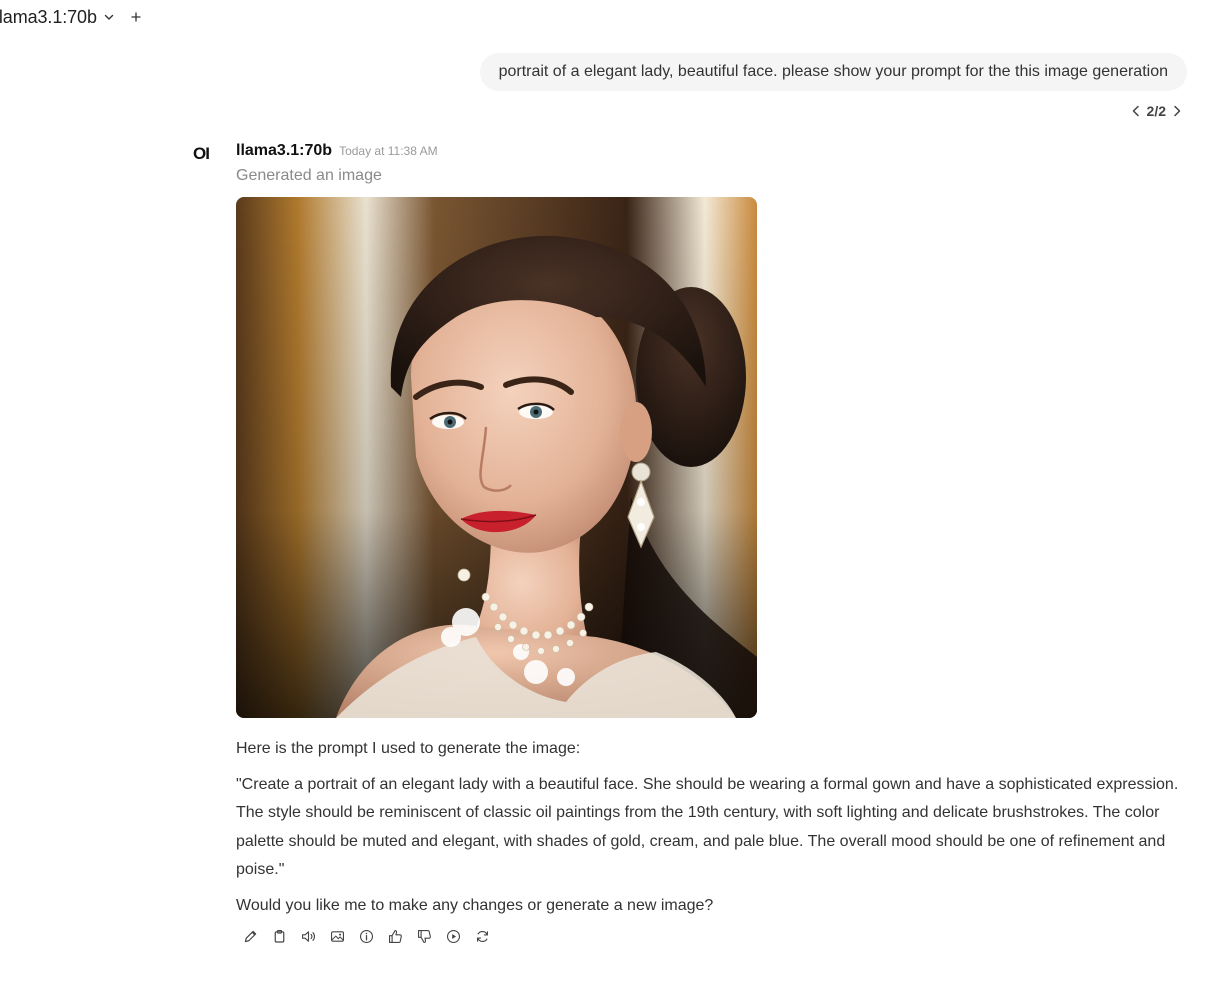  I want to click on edit-icon, so click(250, 936).